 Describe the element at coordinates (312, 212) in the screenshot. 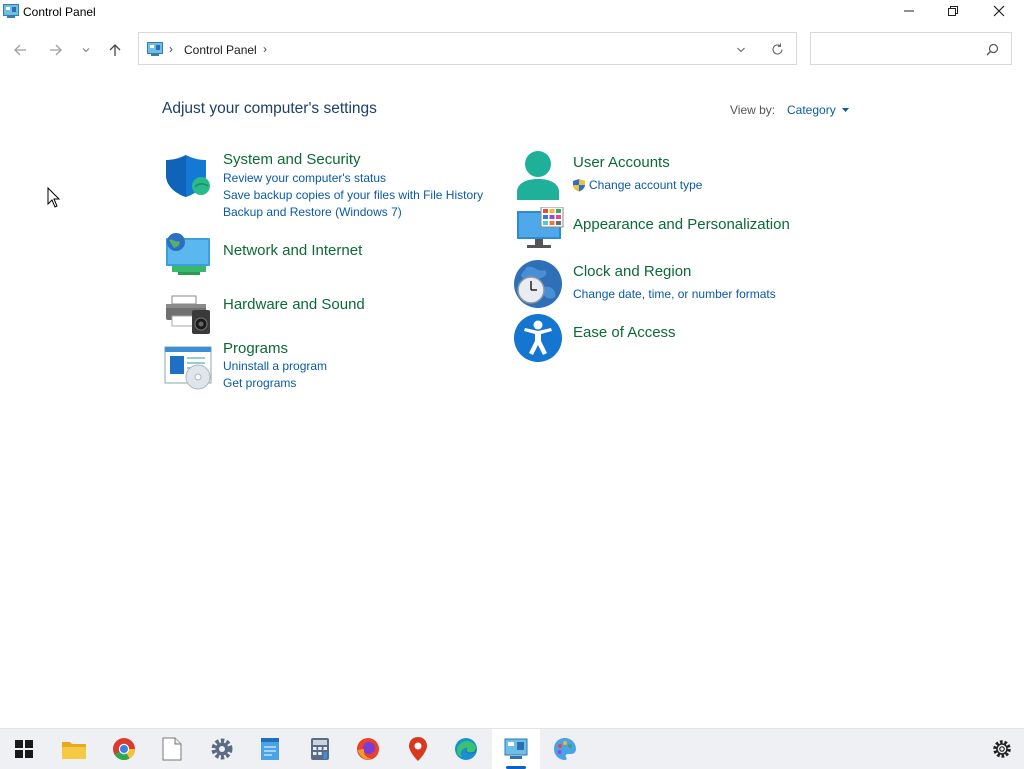

I see `backup-restore-link: Backup and Restore (Windows 7)` at that location.